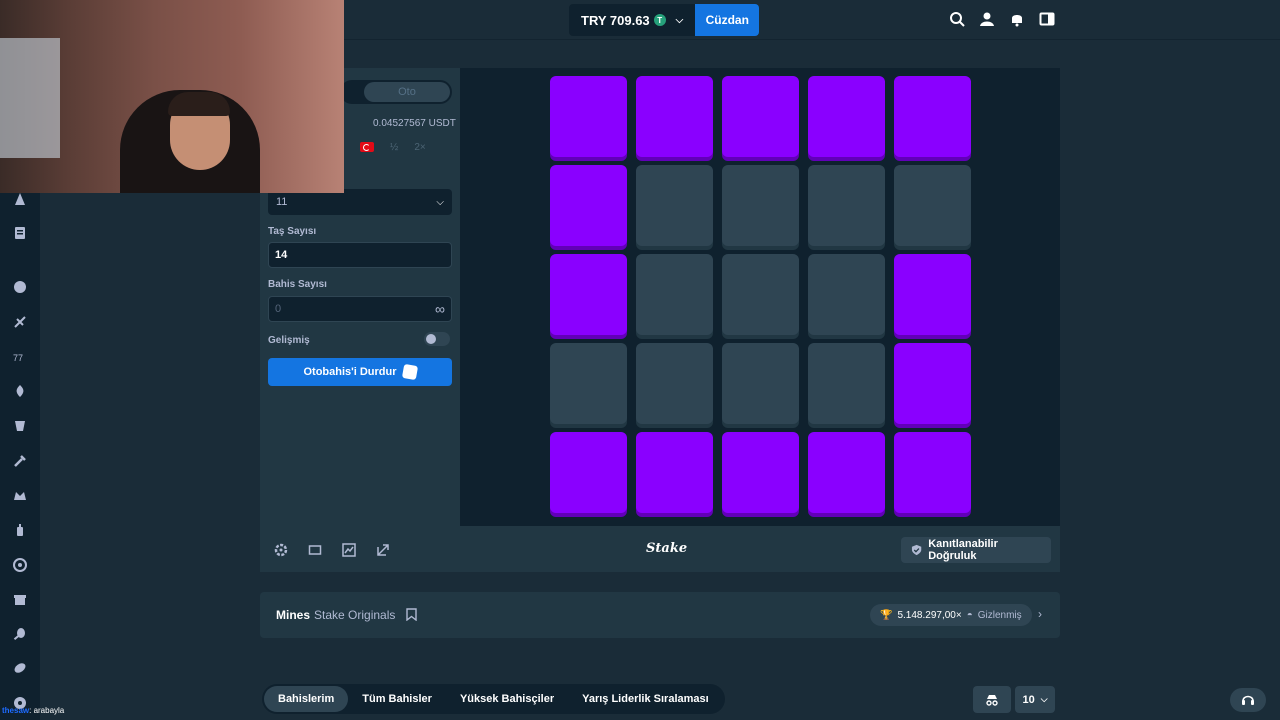 This screenshot has width=1280, height=720. I want to click on shield-check-icon, so click(916, 550).